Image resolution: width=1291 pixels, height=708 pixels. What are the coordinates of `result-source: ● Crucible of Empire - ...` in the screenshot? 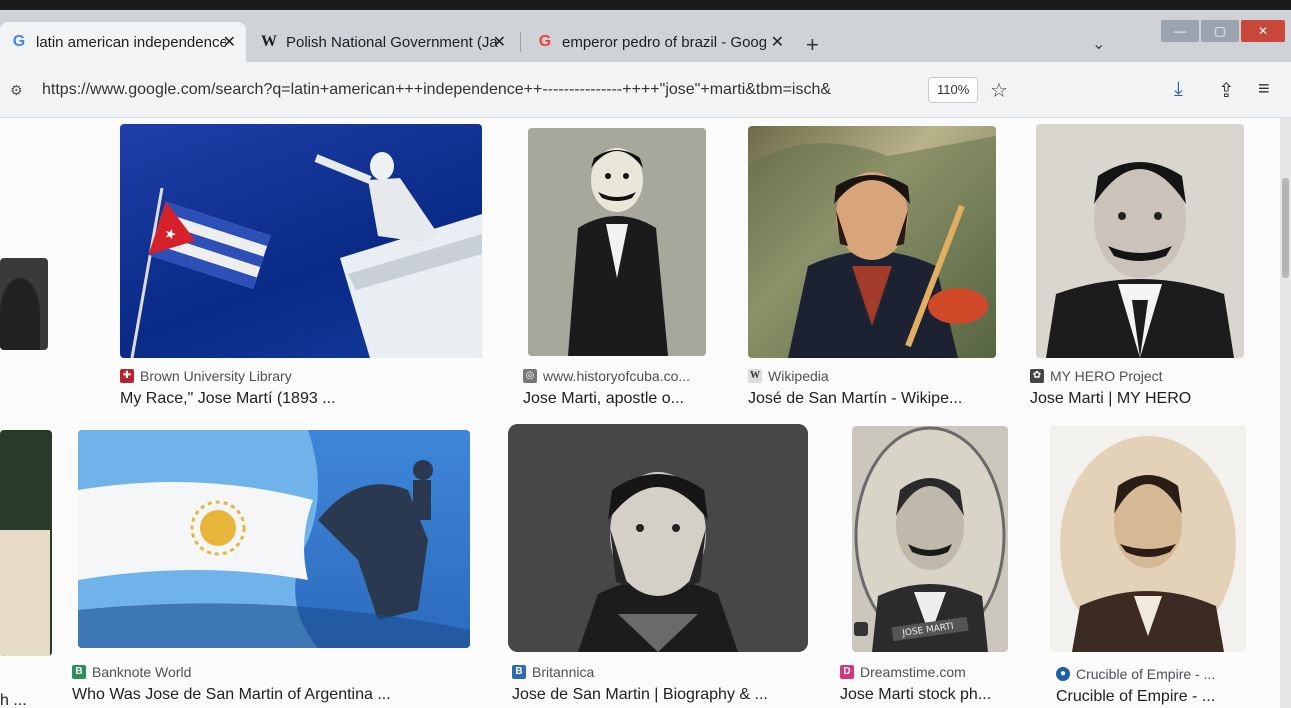 It's located at (1135, 674).